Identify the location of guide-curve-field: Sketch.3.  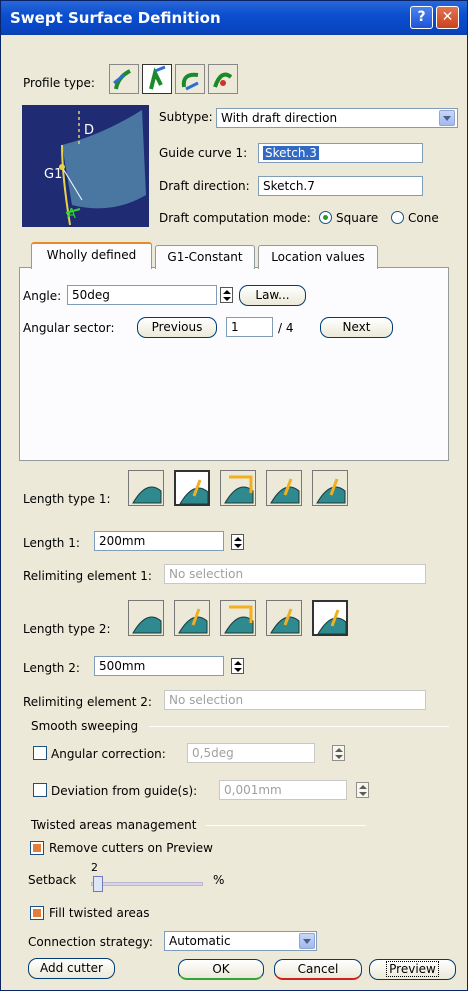
(340, 153).